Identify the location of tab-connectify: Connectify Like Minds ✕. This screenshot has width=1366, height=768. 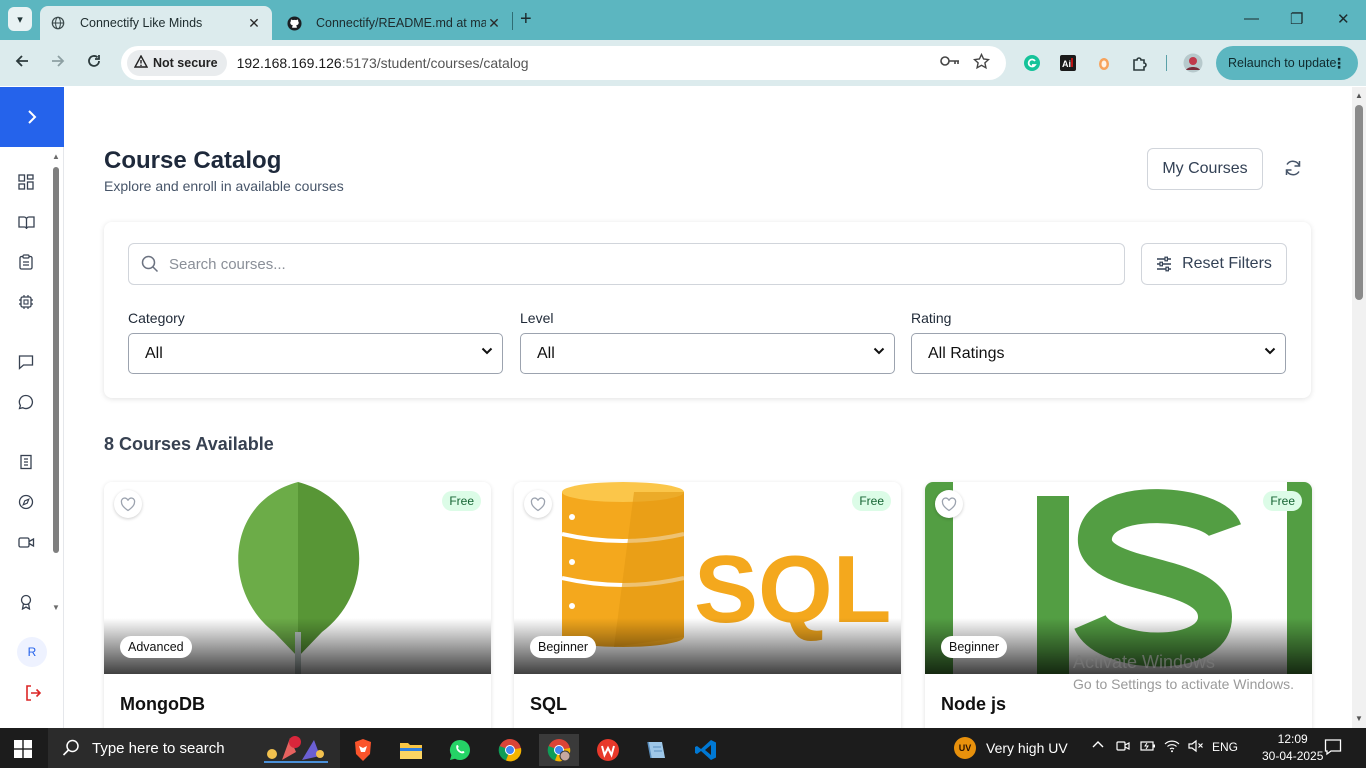
(156, 23).